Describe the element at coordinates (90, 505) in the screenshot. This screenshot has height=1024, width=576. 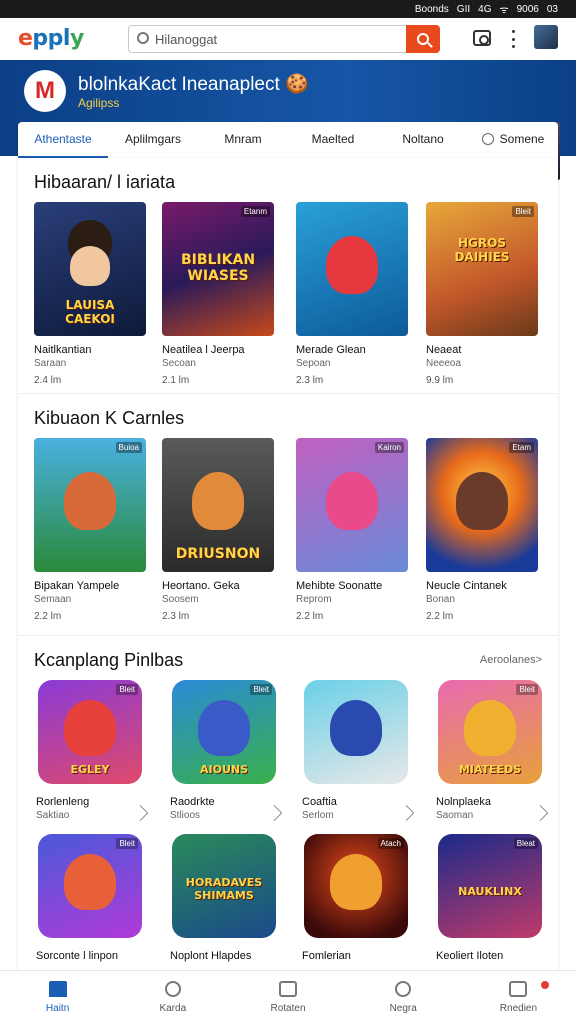
I see `game-thumbnail: Buioa` at that location.